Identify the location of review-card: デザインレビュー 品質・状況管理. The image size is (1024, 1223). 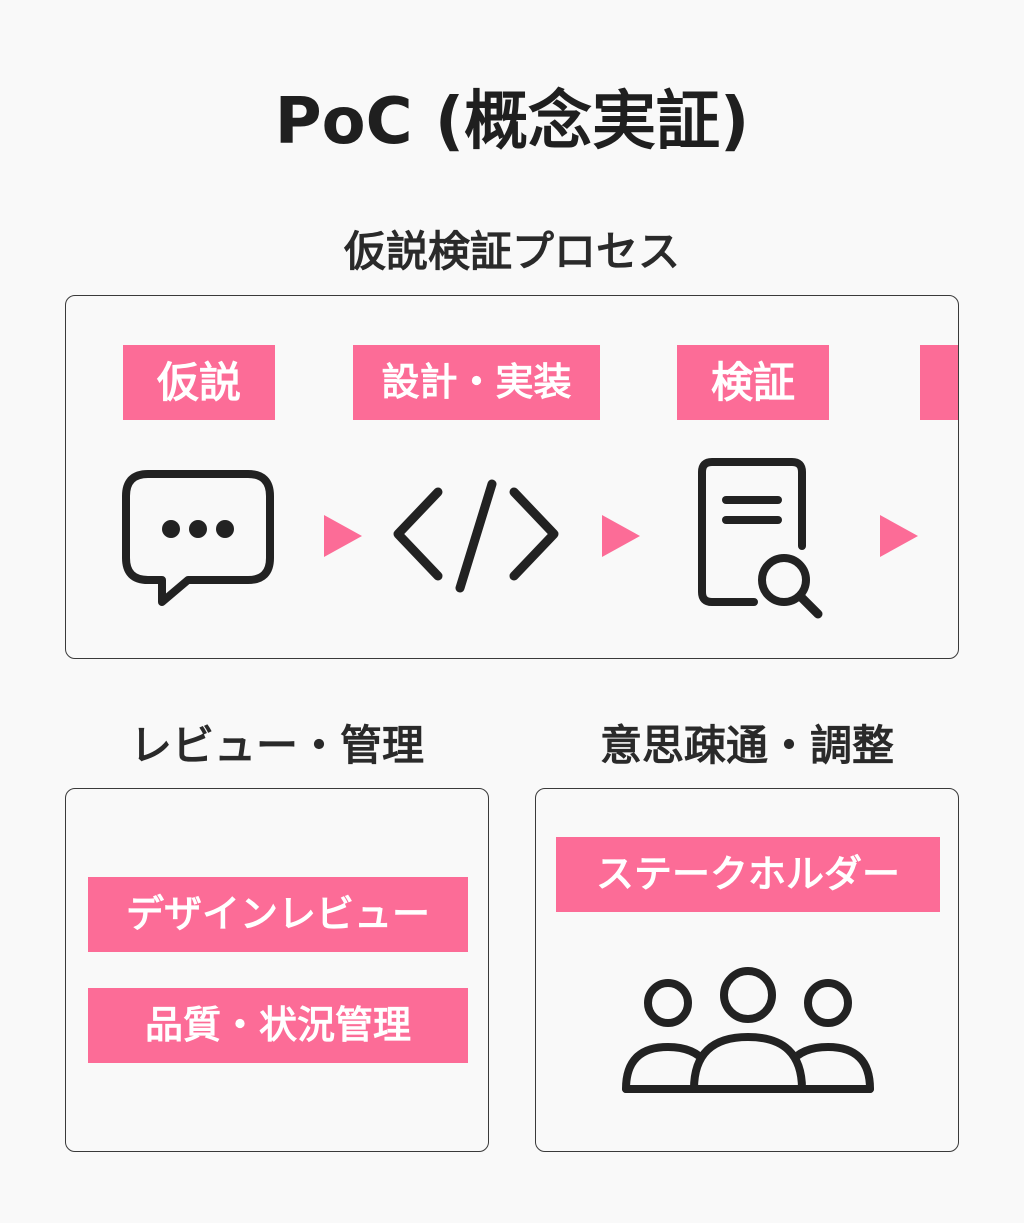
(277, 970).